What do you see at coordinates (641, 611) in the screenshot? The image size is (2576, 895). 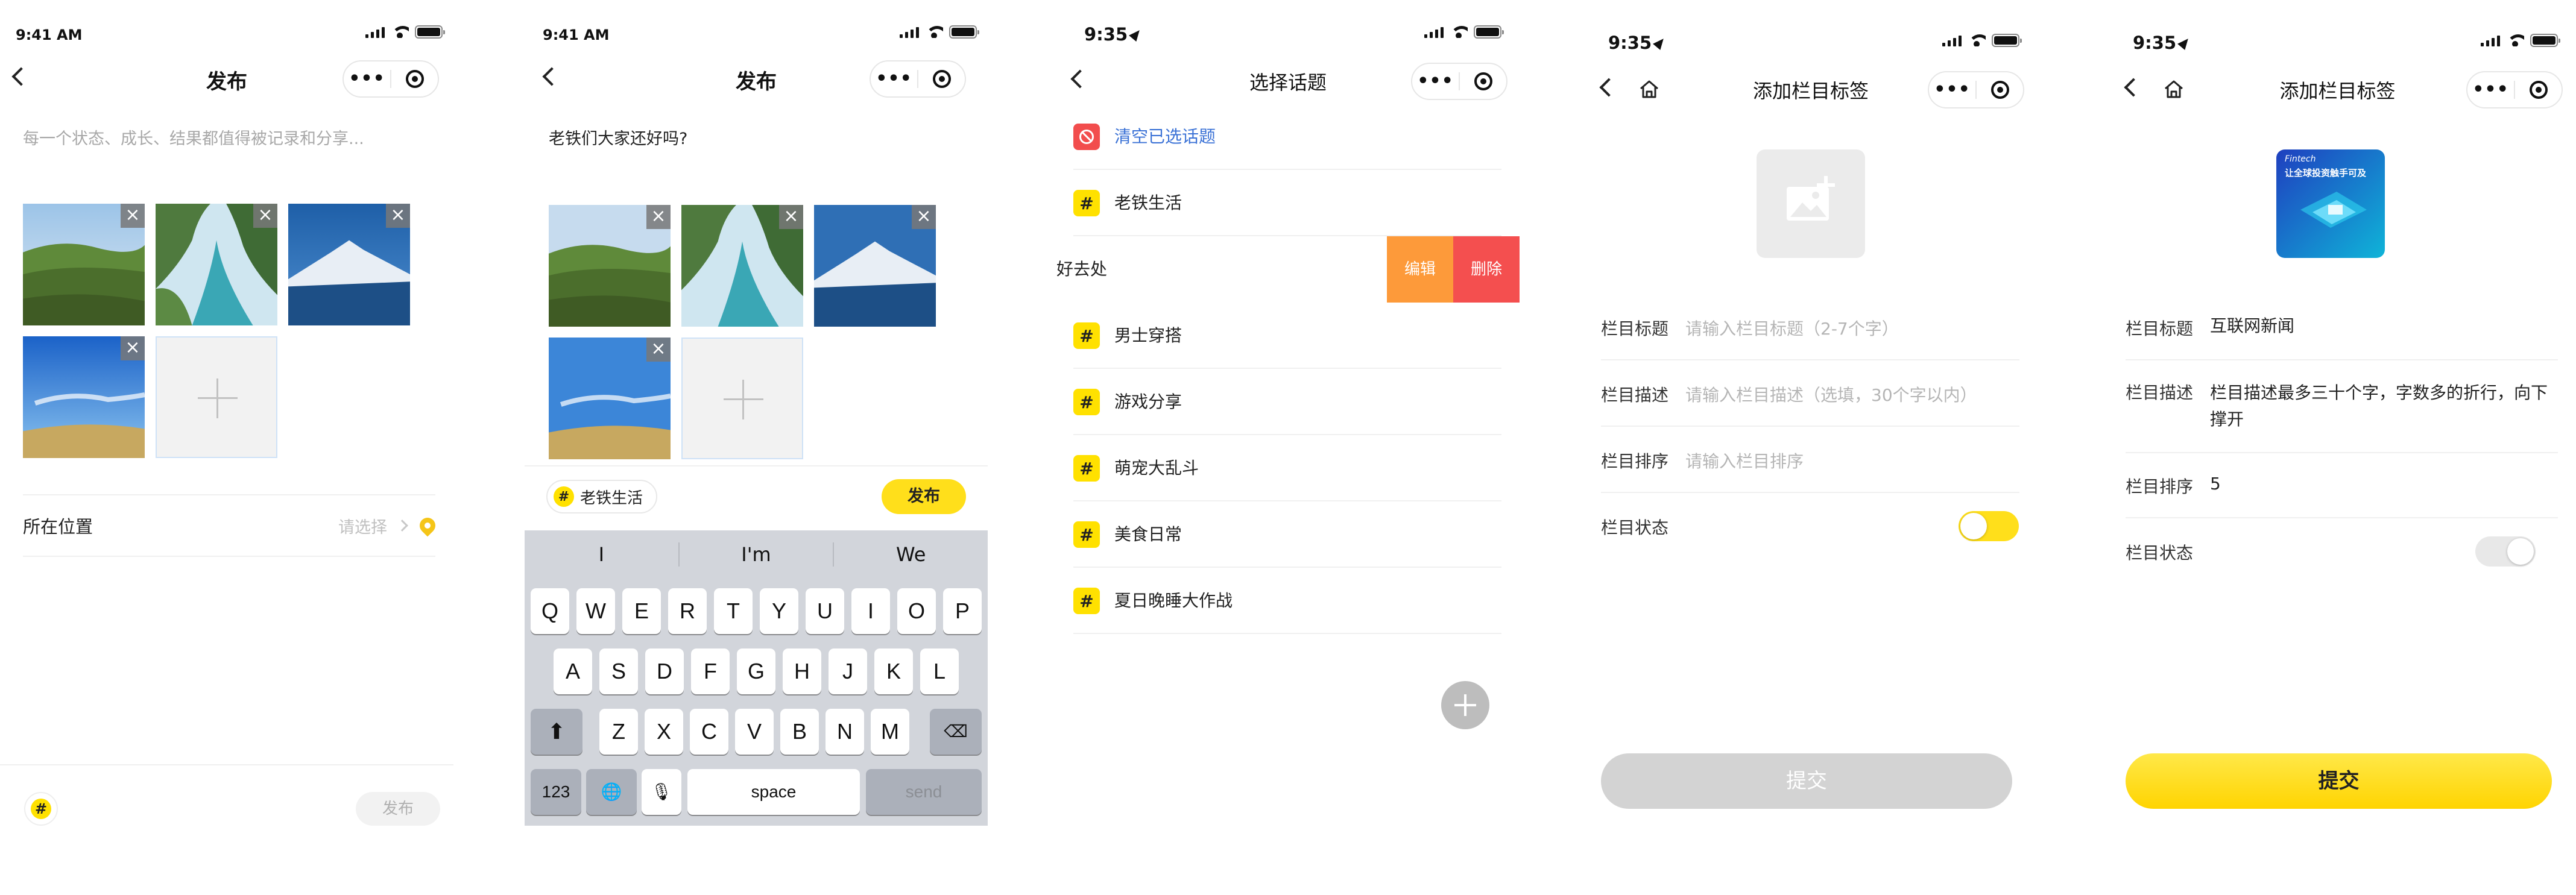 I see `key-e: E` at bounding box center [641, 611].